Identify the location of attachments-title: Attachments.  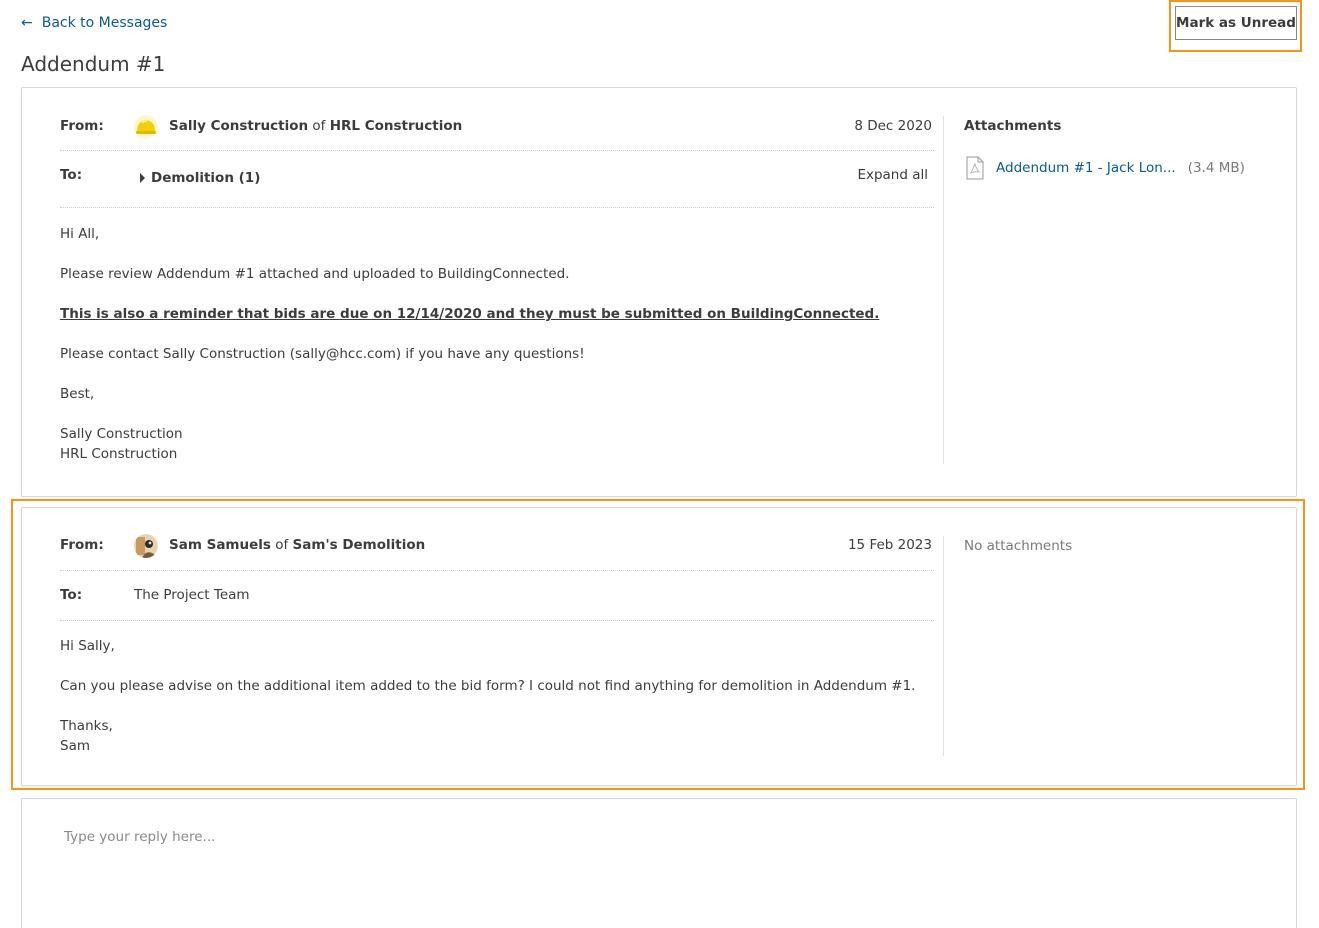
(1013, 126).